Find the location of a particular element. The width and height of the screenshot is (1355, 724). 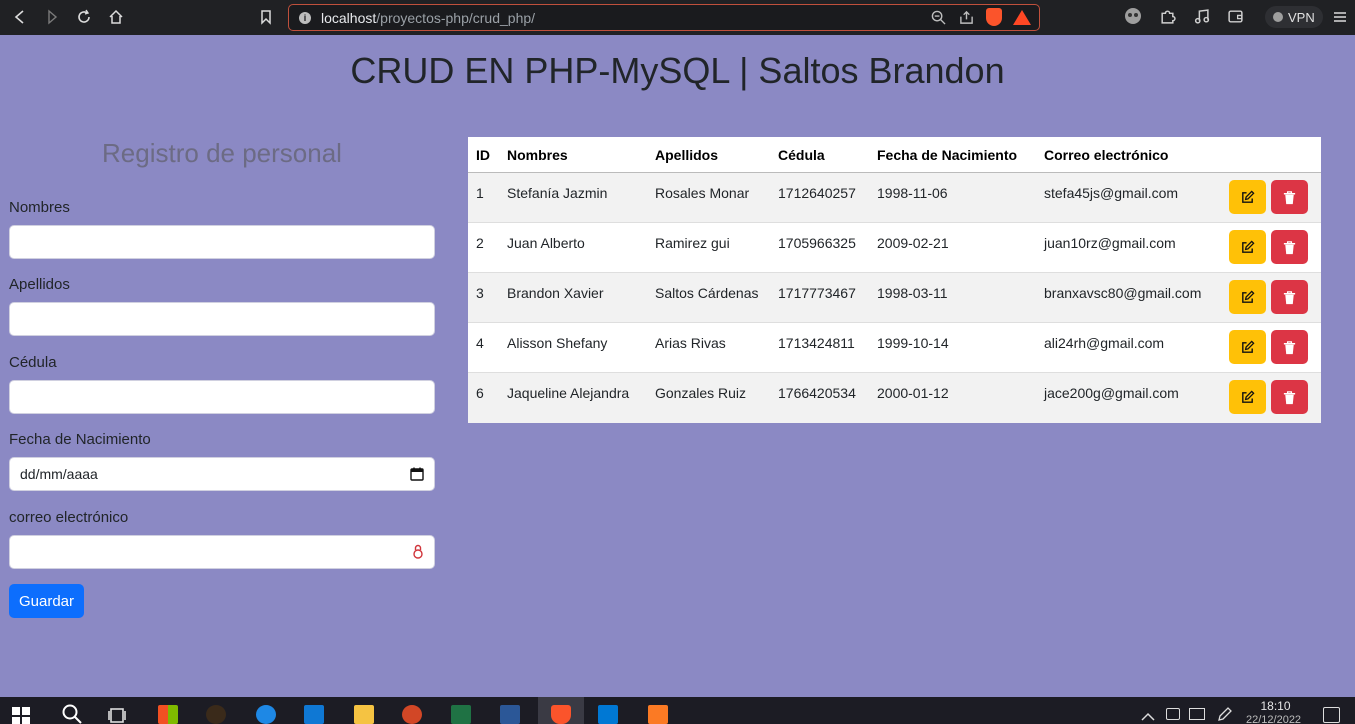

nombres-input is located at coordinates (222, 242).